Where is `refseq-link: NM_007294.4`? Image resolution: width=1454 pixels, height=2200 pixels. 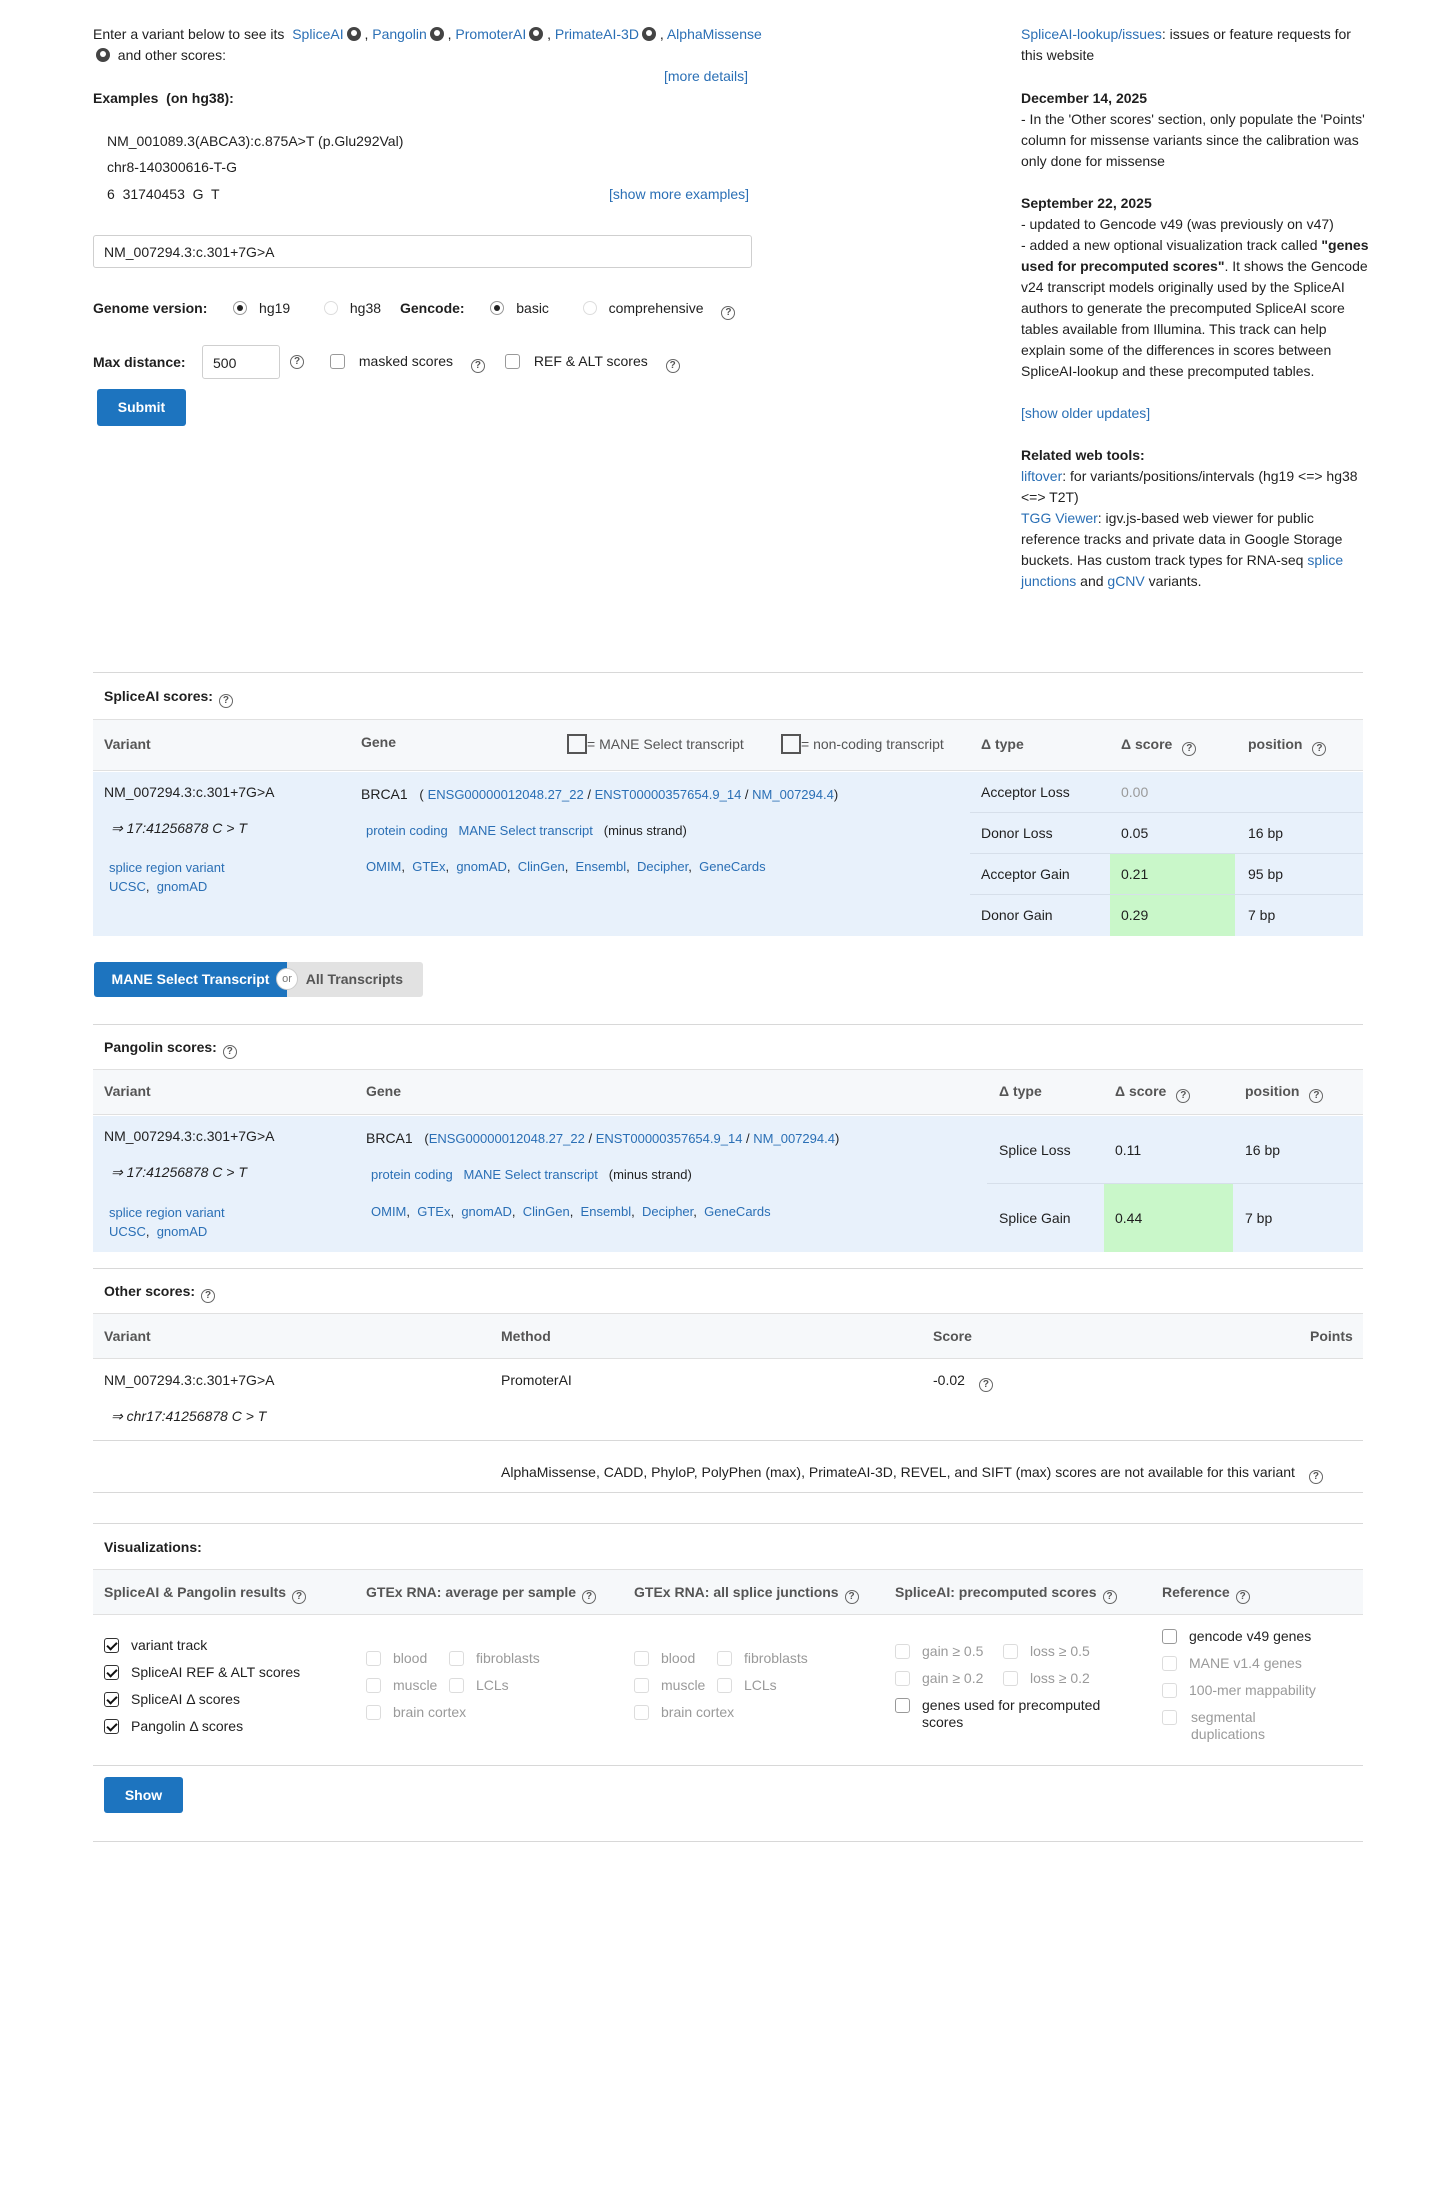
refseq-link: NM_007294.4 is located at coordinates (793, 794).